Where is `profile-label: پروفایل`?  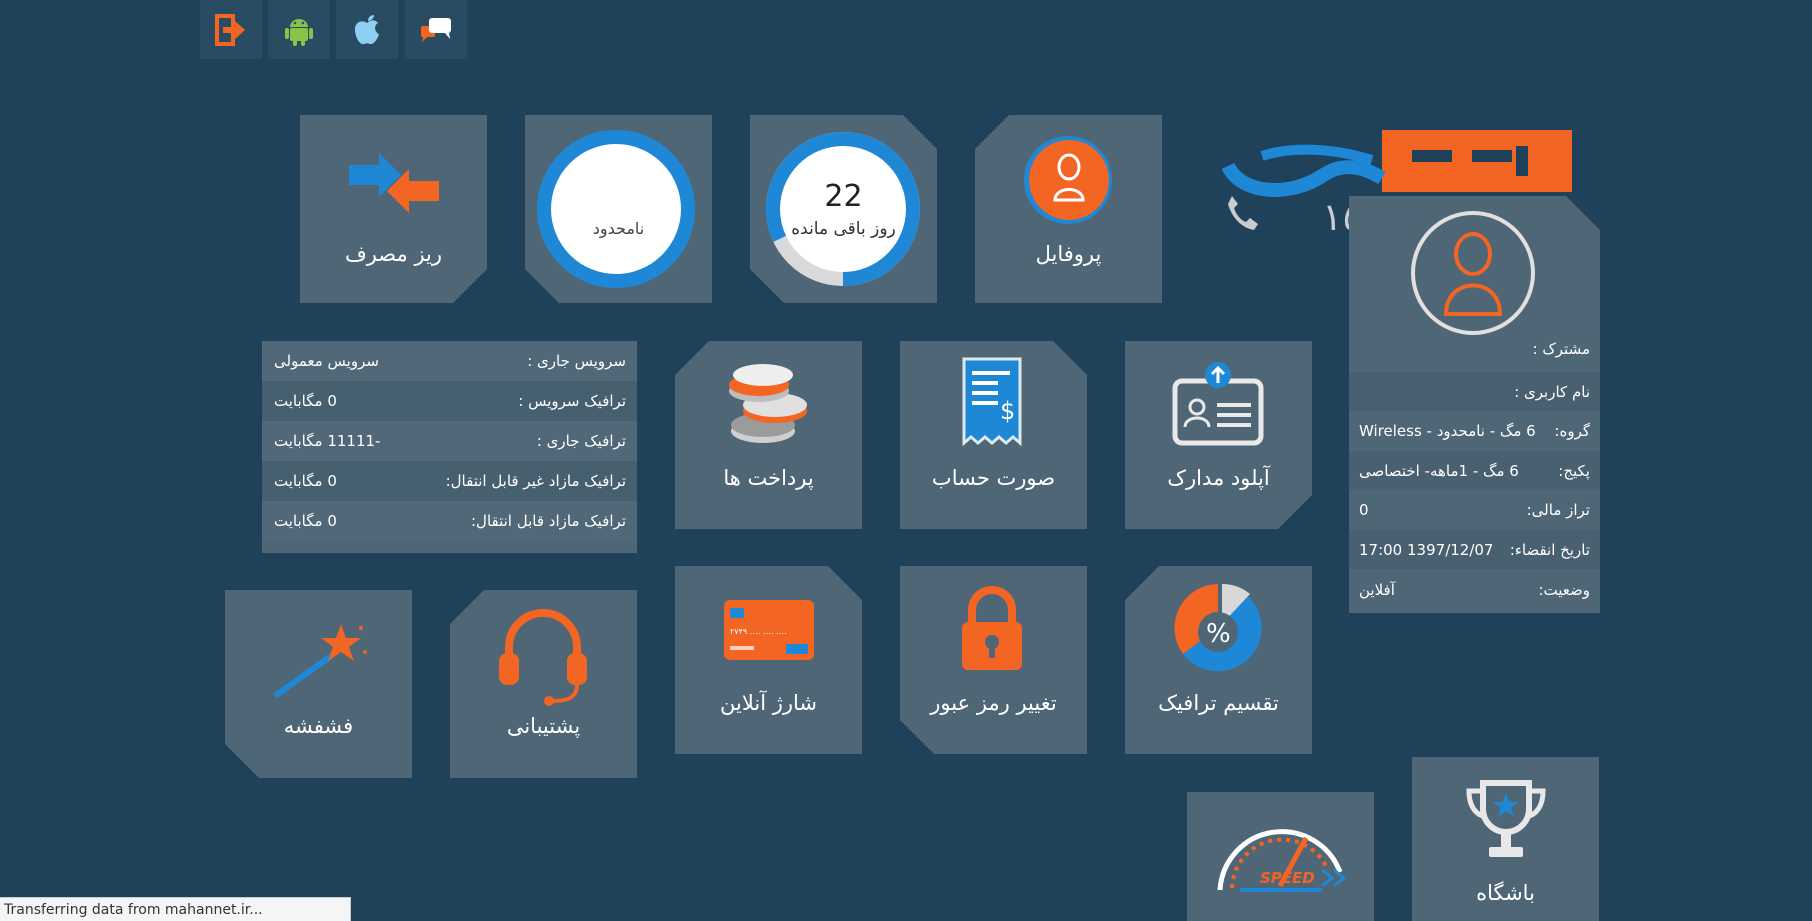 profile-label: پروفایل is located at coordinates (1068, 254).